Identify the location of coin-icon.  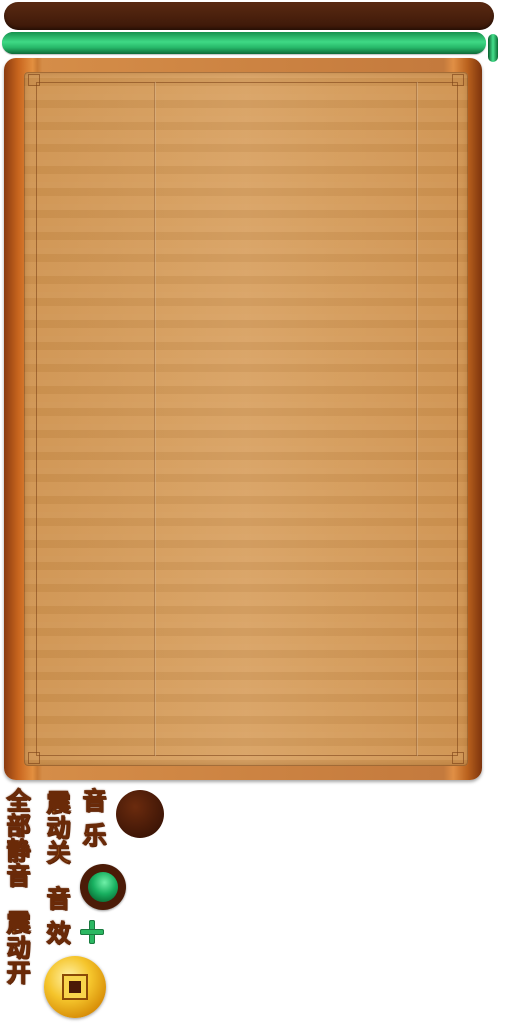
(75, 987).